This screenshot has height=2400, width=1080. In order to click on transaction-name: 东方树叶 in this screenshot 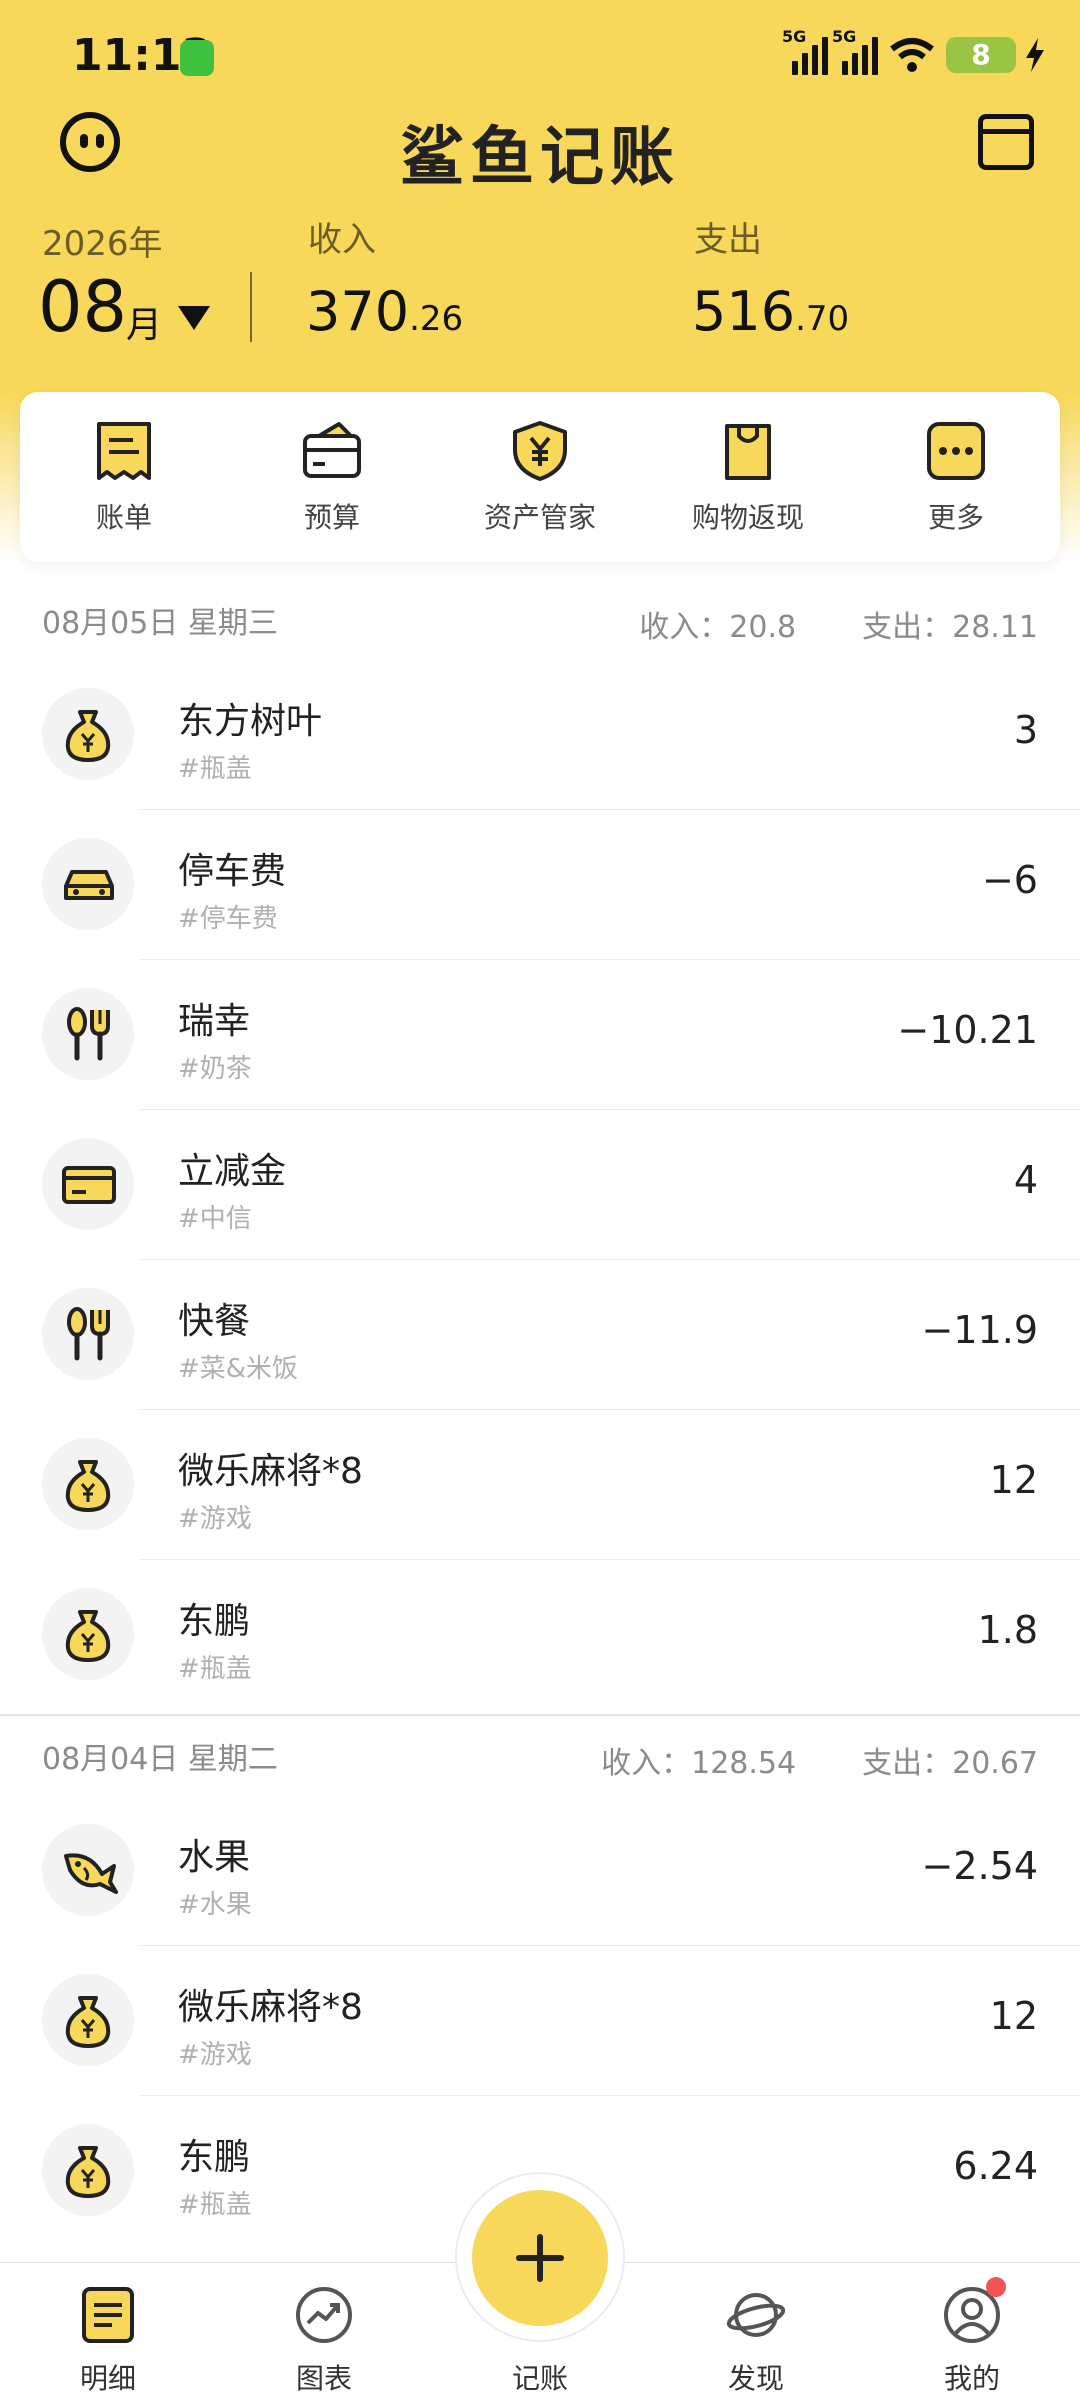, I will do `click(250, 721)`.